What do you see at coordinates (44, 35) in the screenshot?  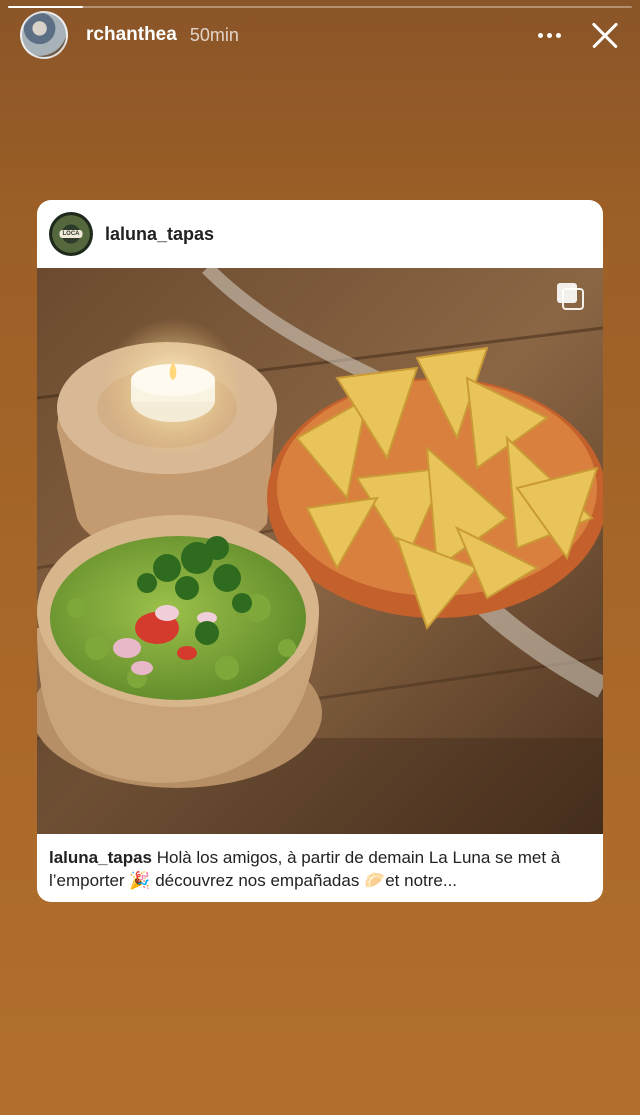 I see `avatar` at bounding box center [44, 35].